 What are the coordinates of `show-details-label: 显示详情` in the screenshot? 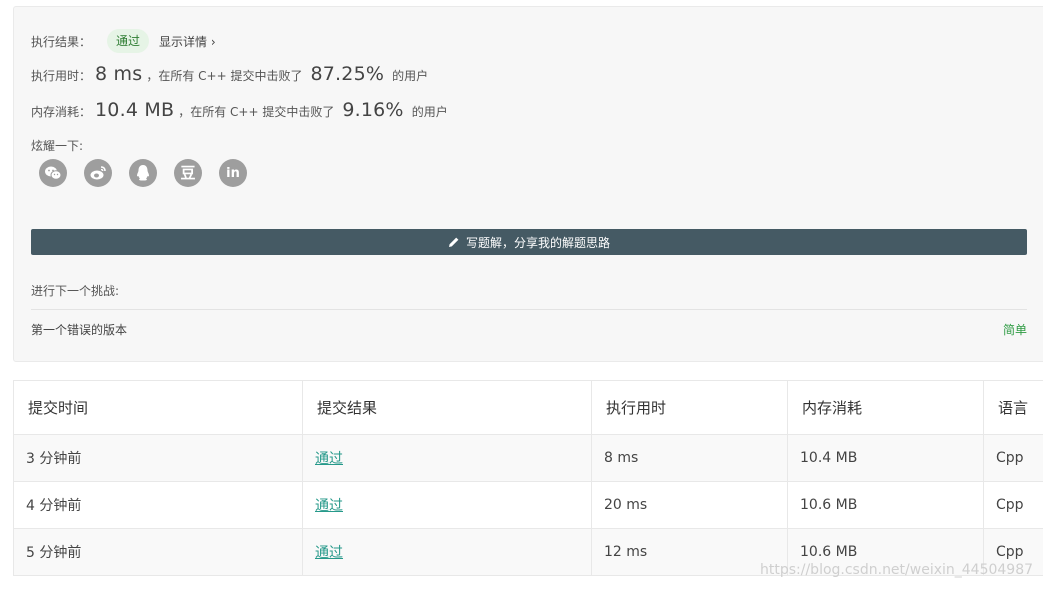 It's located at (183, 41).